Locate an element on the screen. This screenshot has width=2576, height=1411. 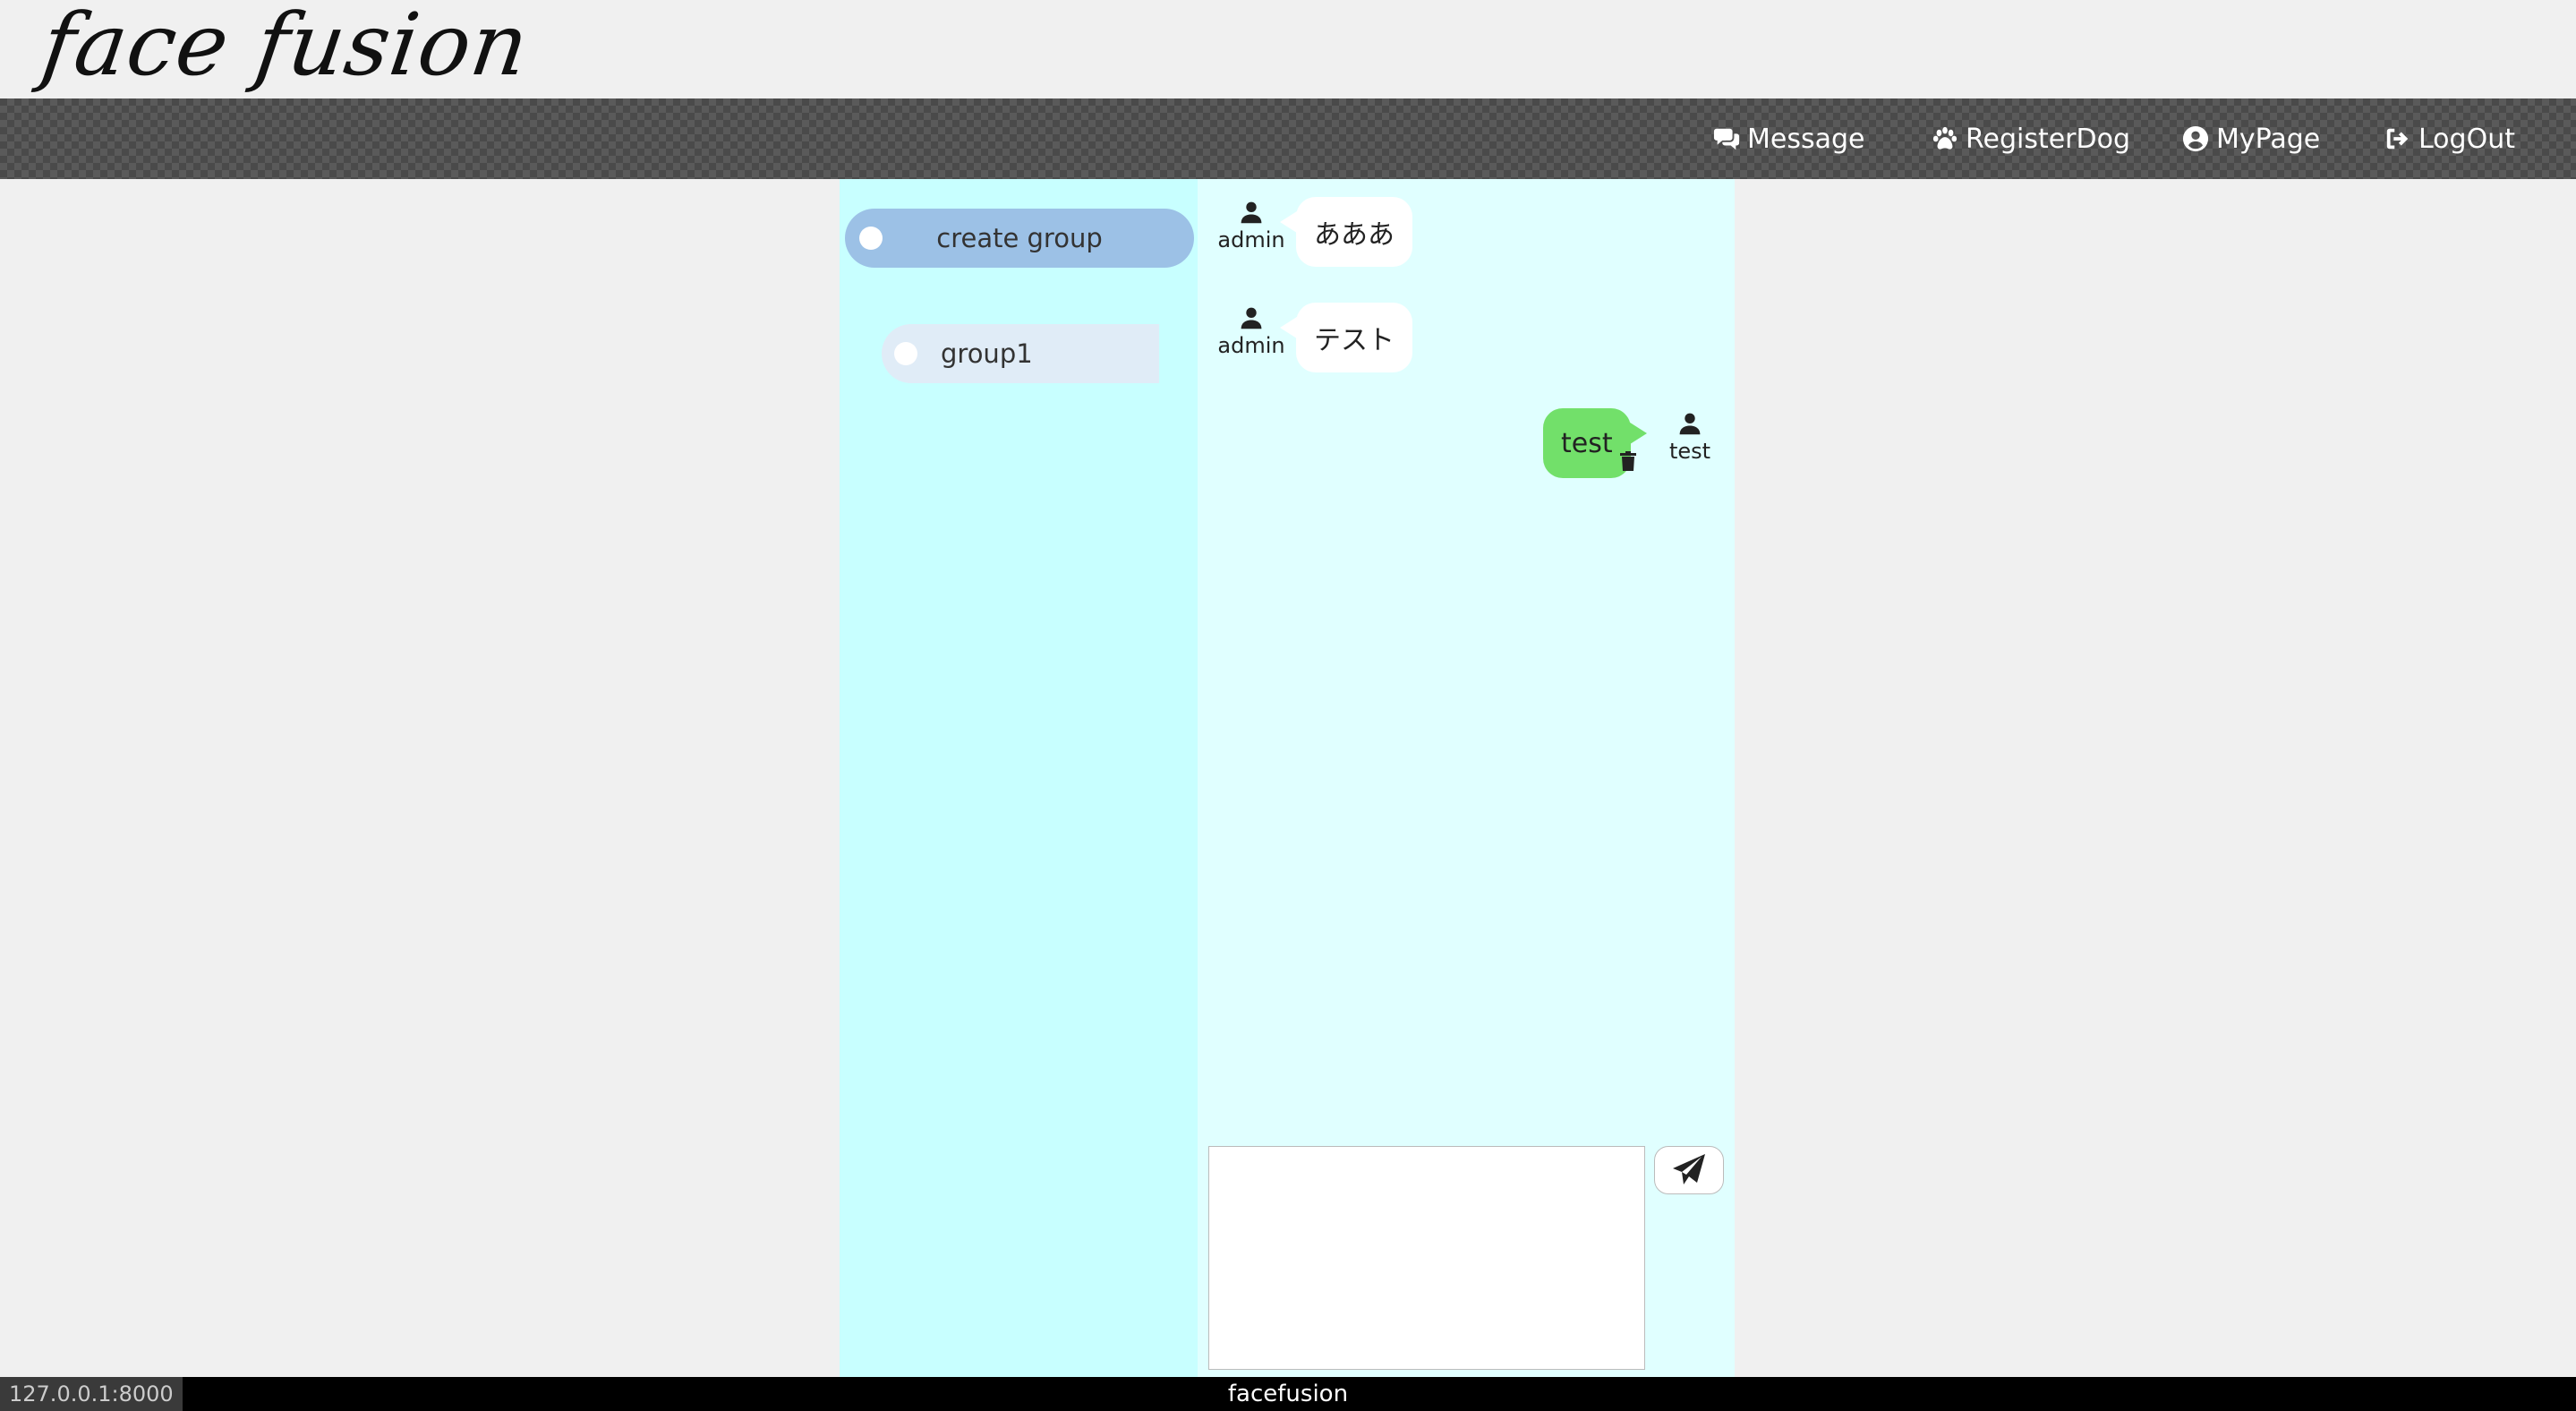
sign-out-icon is located at coordinates (2397, 139).